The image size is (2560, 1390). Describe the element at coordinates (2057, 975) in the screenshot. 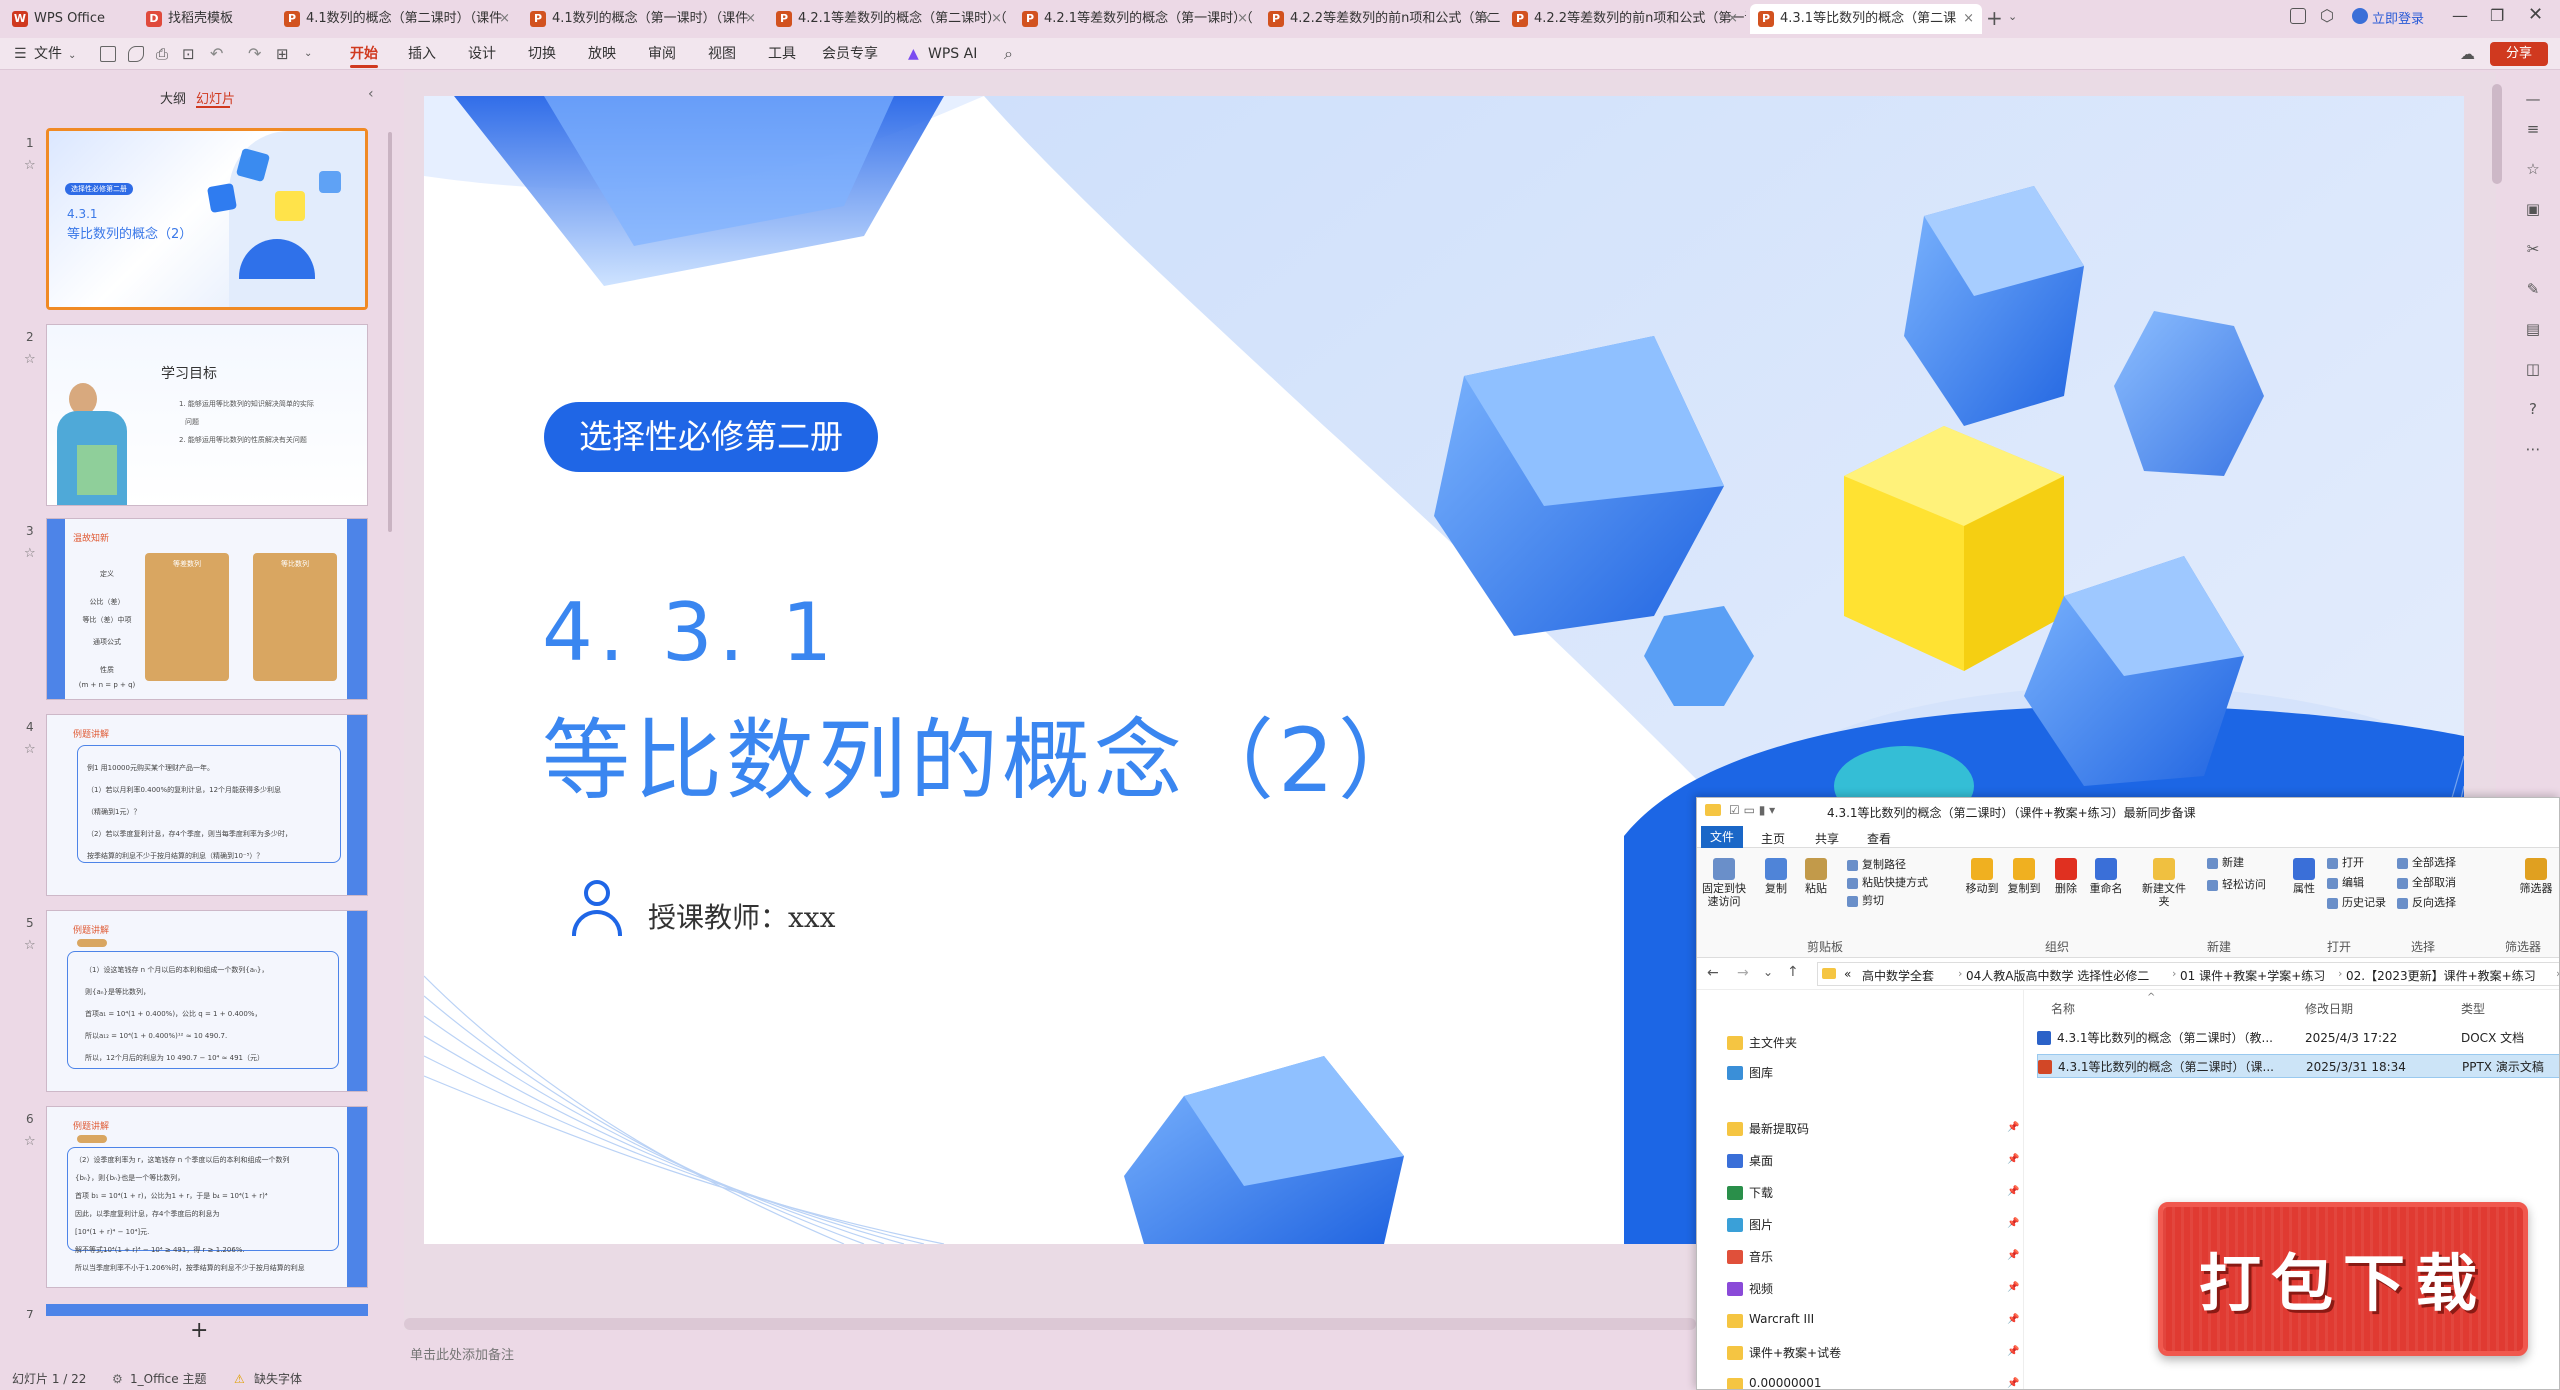

I see `breadcrumb-item: 04人教A版高中数学 选择性必修二` at that location.